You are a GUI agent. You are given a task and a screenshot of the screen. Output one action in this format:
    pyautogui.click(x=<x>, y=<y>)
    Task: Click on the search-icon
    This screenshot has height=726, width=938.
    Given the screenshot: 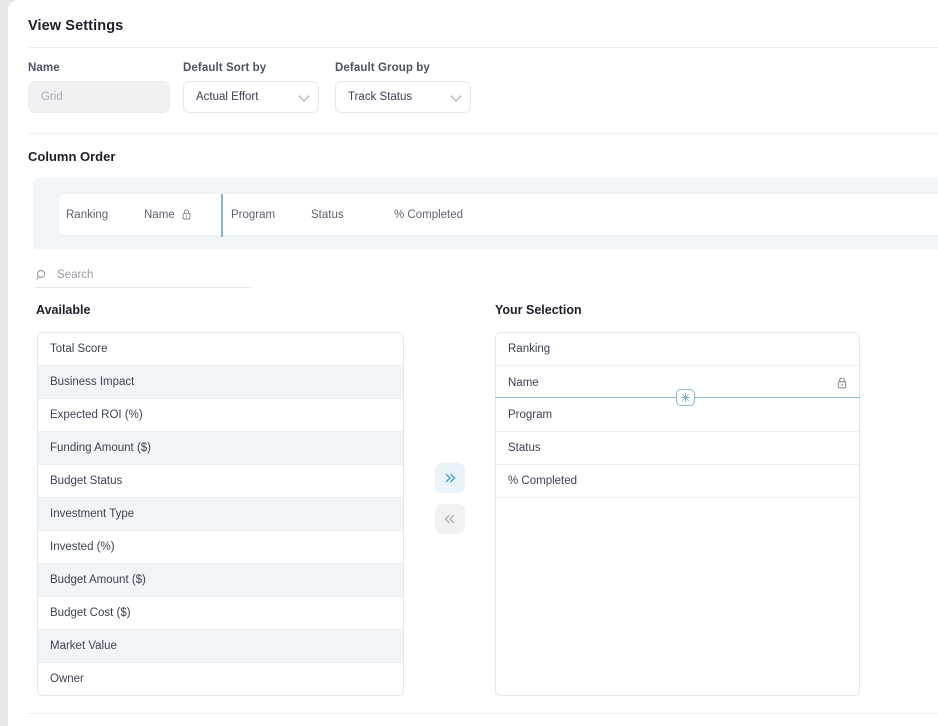 What is the action you would take?
    pyautogui.click(x=42, y=275)
    